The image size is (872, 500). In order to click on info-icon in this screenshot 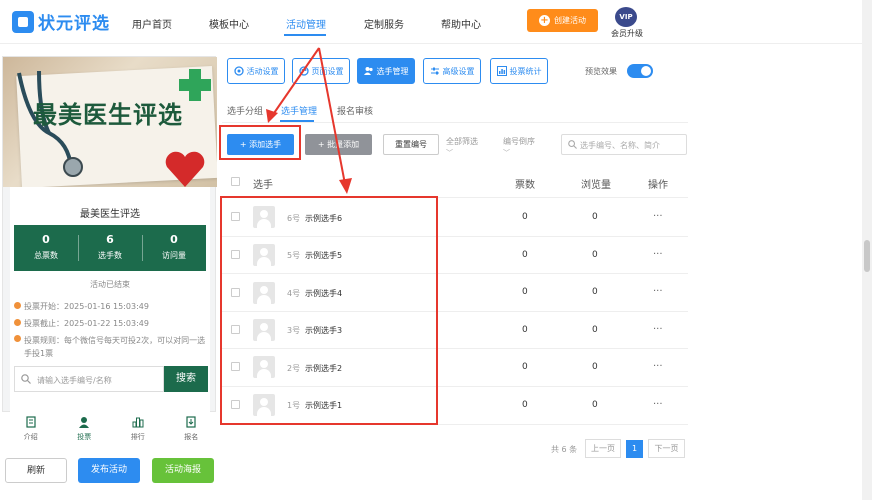, I will do `click(17, 338)`.